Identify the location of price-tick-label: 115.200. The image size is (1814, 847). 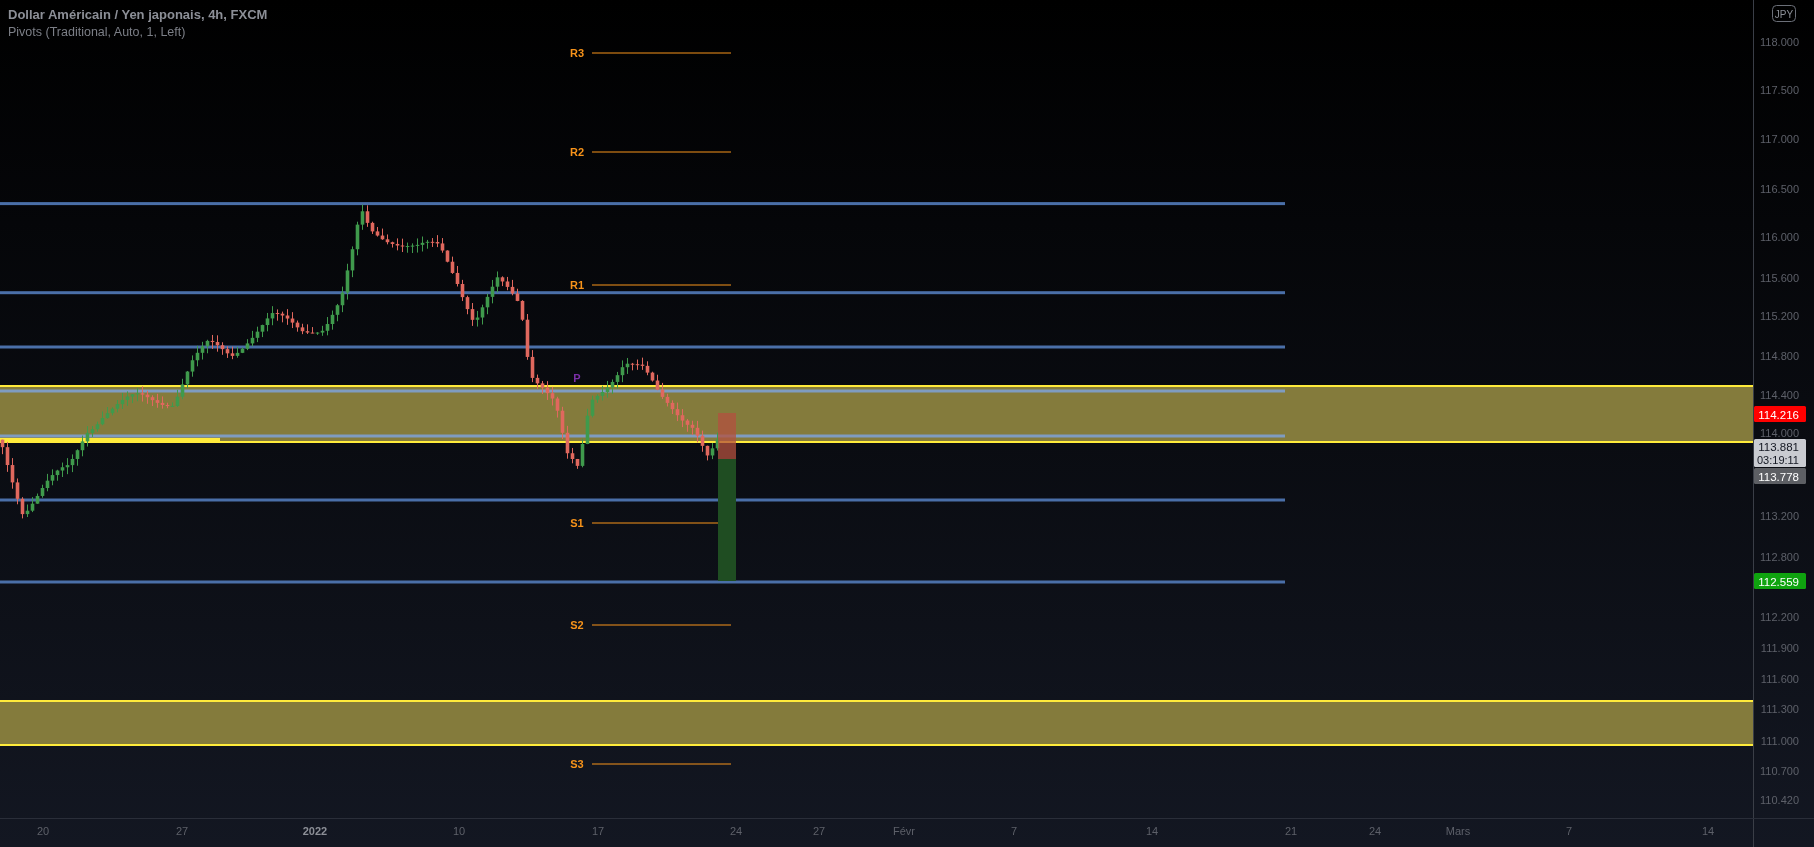
(1779, 315).